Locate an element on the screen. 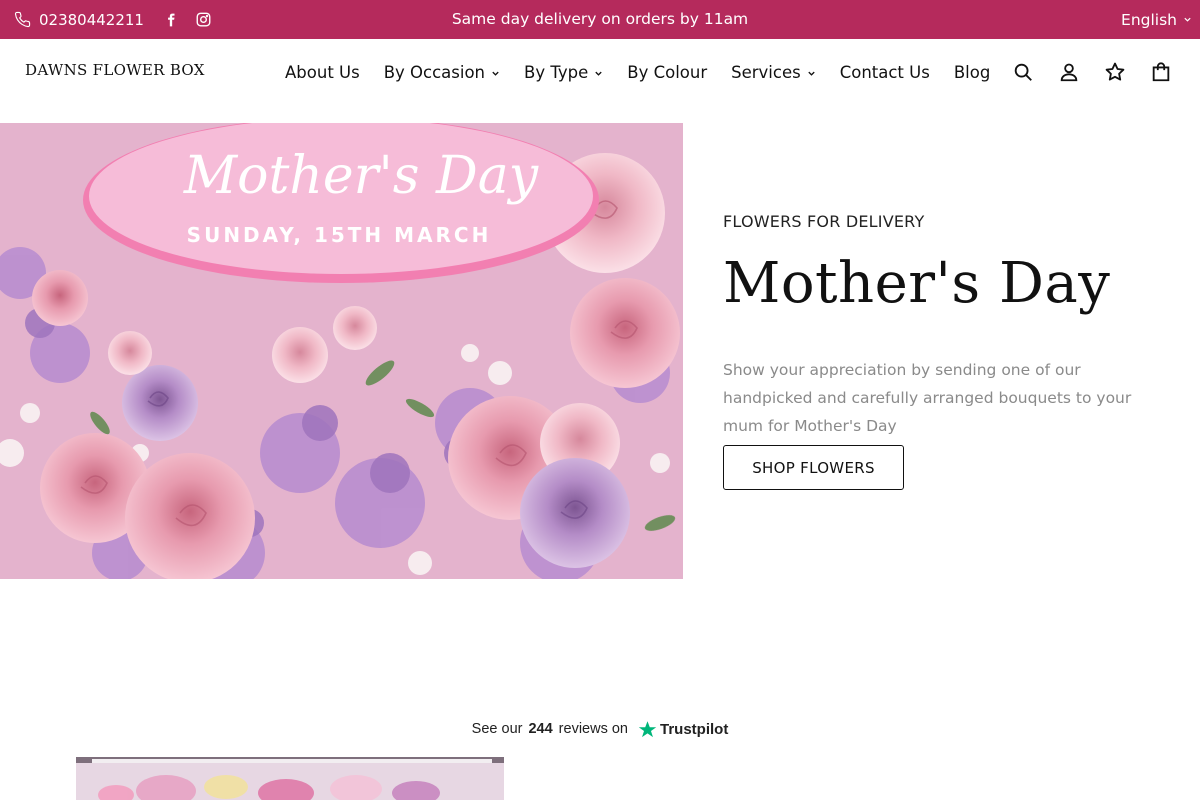 This screenshot has width=1200, height=800. nav-label: Contact Us is located at coordinates (885, 72).